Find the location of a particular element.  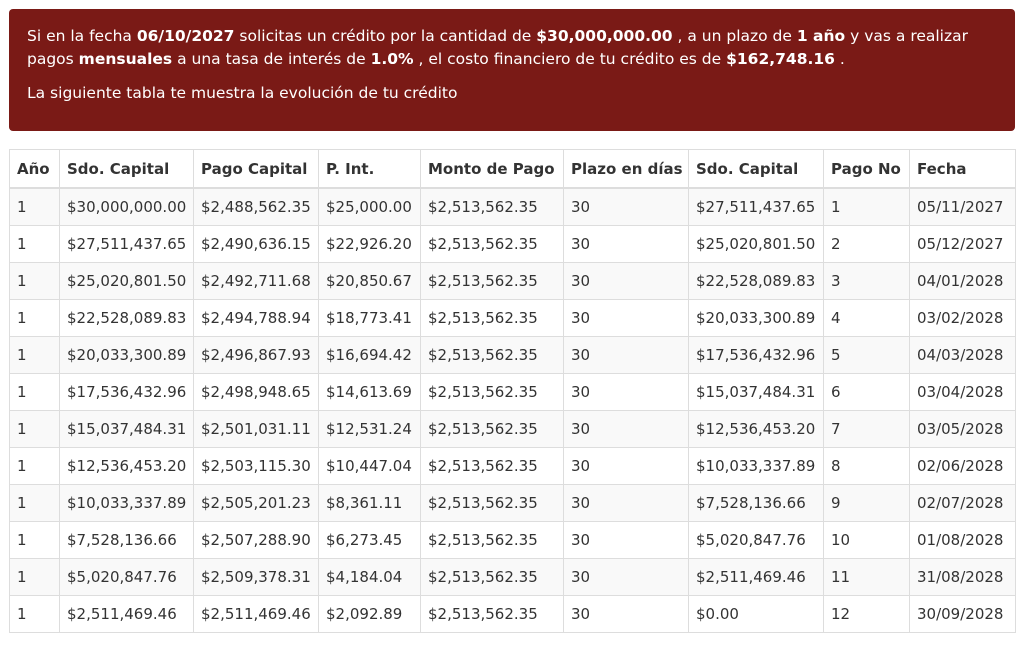

column-header-opening-balance: Sdo. Capital is located at coordinates (126, 169).